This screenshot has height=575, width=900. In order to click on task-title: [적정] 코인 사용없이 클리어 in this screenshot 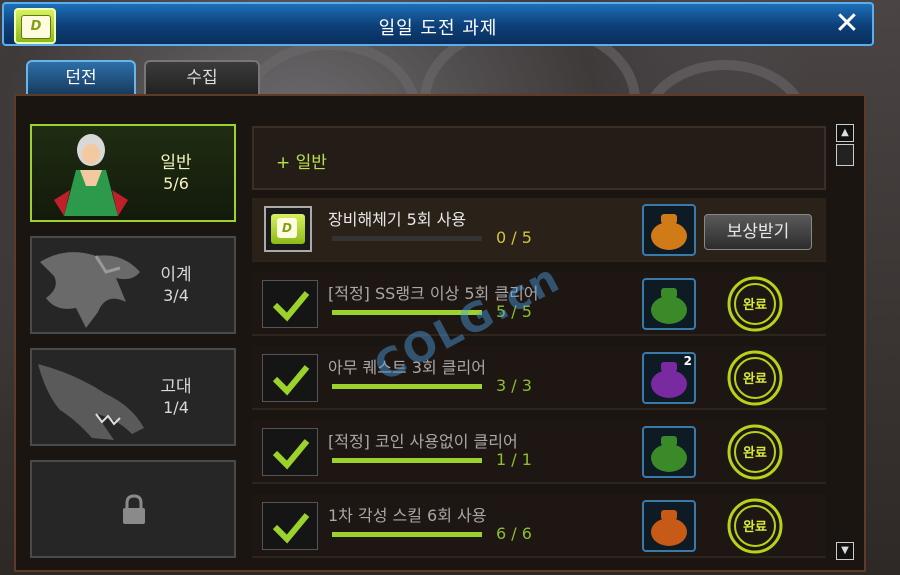, I will do `click(423, 441)`.